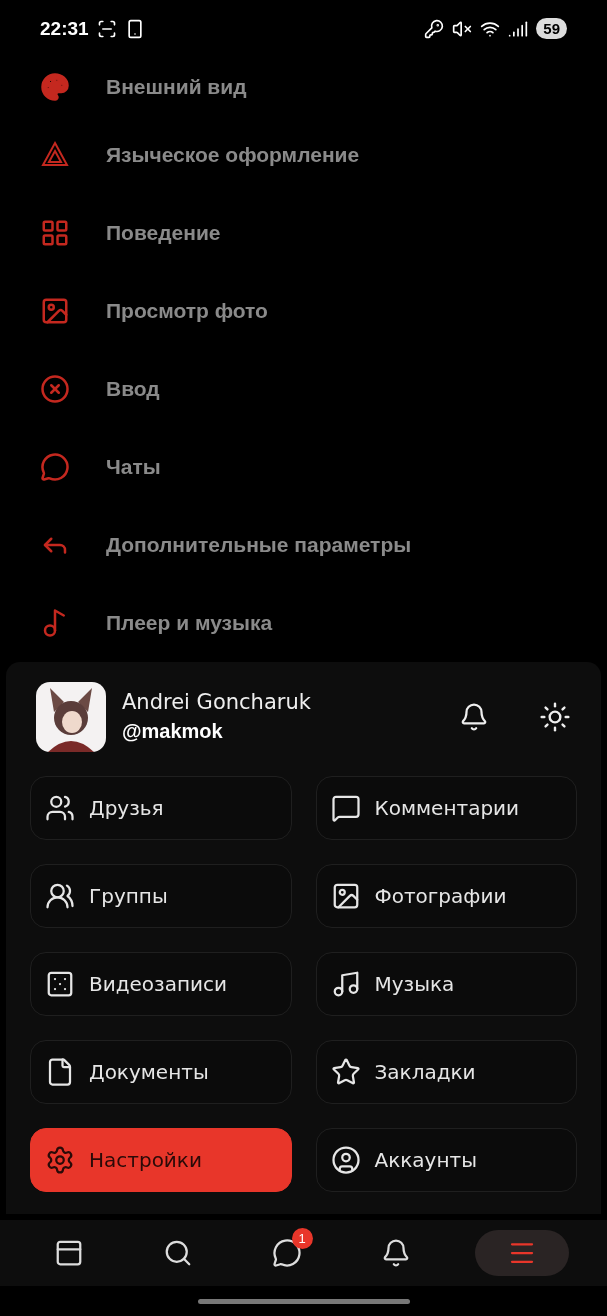 The width and height of the screenshot is (607, 1316). Describe the element at coordinates (55, 86) in the screenshot. I see `palette-icon` at that location.